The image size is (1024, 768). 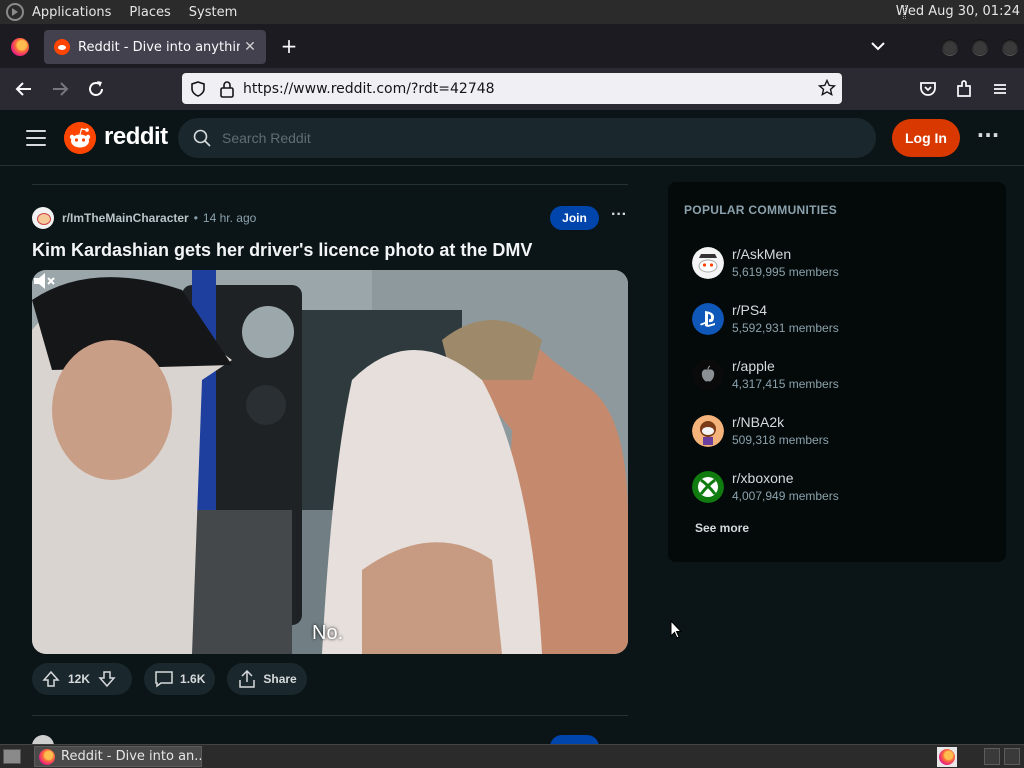 I want to click on apple-icon, so click(x=708, y=375).